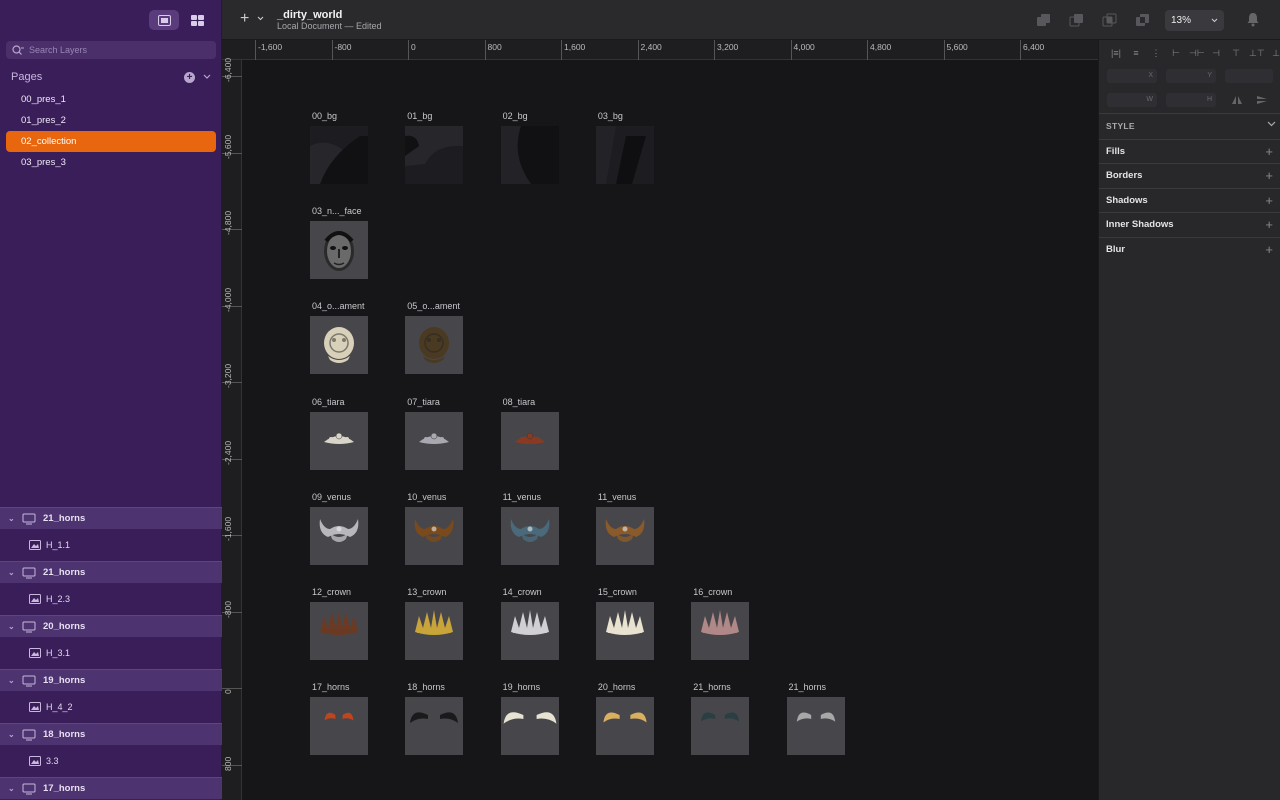 The width and height of the screenshot is (1280, 800). What do you see at coordinates (1132, 76) in the screenshot?
I see `x-field: X` at bounding box center [1132, 76].